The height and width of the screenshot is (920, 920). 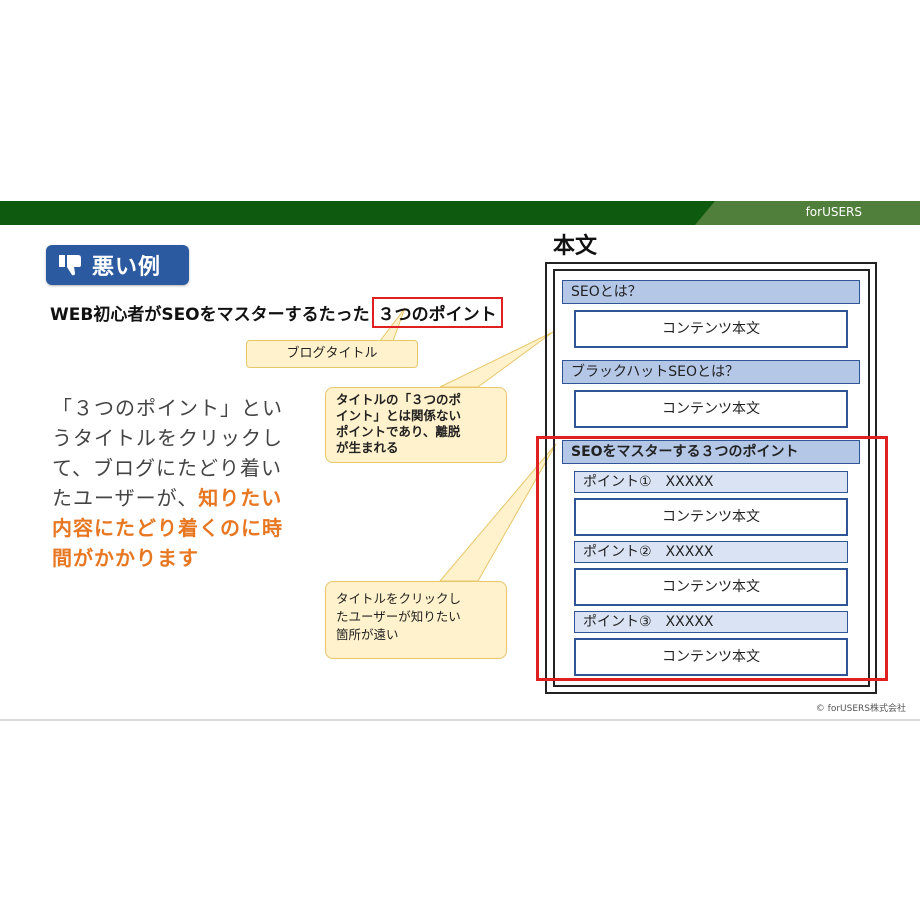 What do you see at coordinates (711, 292) in the screenshot?
I see `section-heading: SEOとは？` at bounding box center [711, 292].